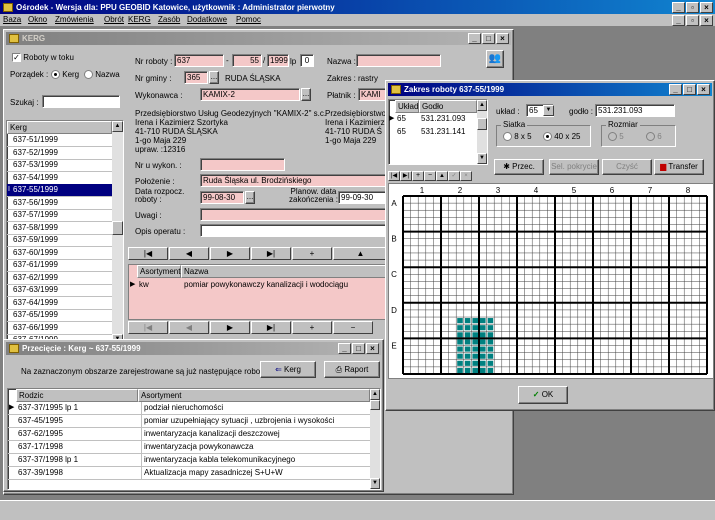 The image size is (715, 520). What do you see at coordinates (59, 203) in the screenshot?
I see `kerg-list-item: 637-56/1999` at bounding box center [59, 203].